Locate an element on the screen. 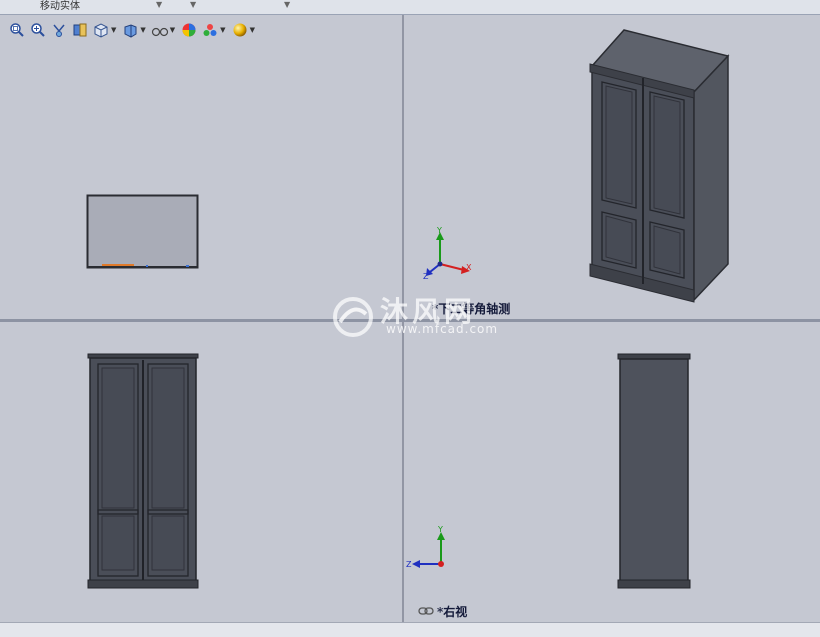 This screenshot has height=637, width=820. move-body-command: 移动实体 is located at coordinates (60, 6).